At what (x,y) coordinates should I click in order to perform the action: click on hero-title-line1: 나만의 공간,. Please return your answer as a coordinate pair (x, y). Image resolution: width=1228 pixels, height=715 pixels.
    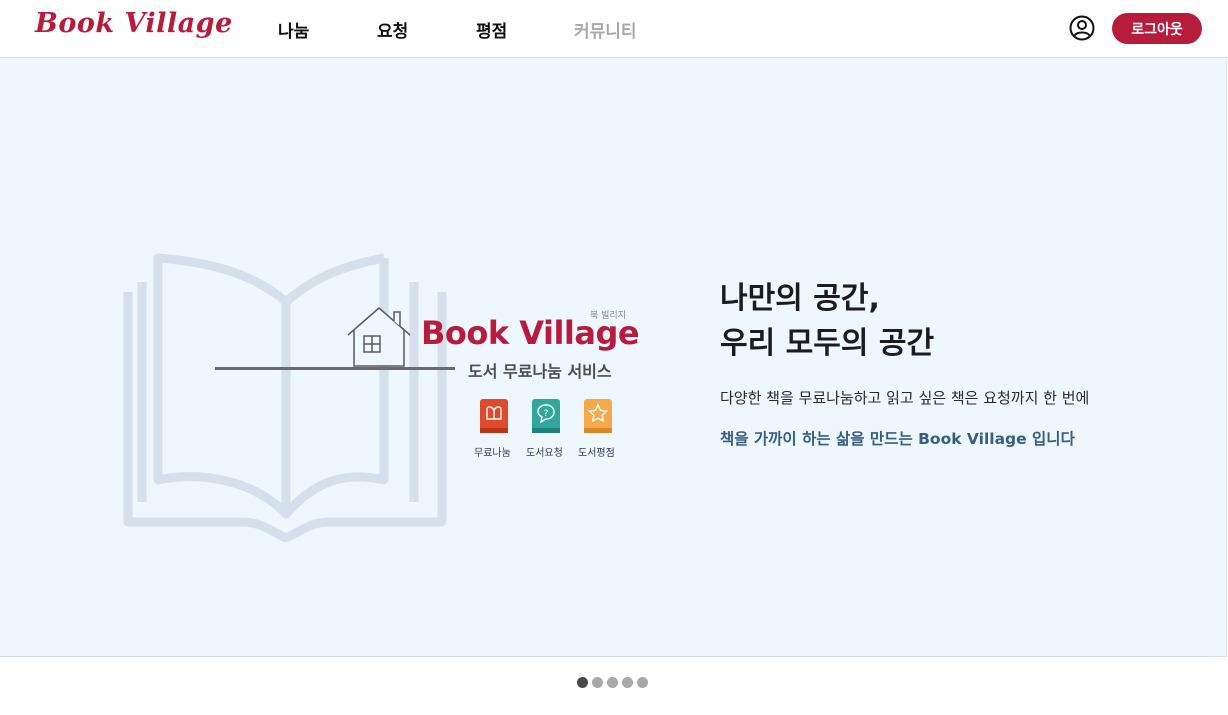
    Looking at the image, I should click on (800, 298).